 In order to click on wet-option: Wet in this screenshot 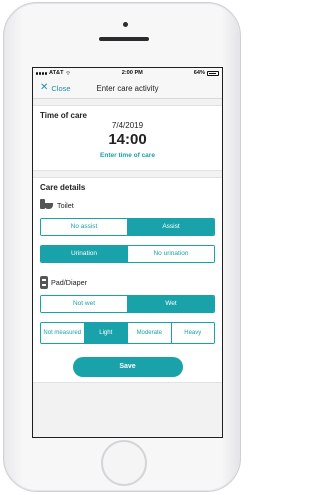, I will do `click(170, 304)`.